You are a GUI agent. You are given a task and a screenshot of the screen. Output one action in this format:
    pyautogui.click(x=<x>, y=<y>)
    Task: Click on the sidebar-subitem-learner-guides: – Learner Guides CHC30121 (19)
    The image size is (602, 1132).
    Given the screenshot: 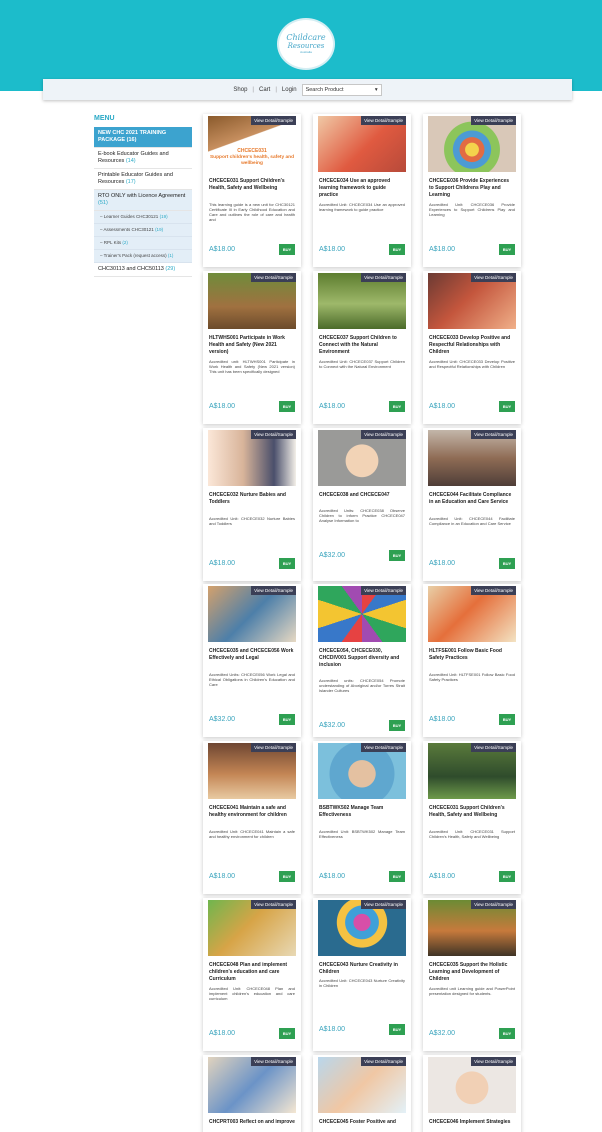 What is the action you would take?
    pyautogui.click(x=143, y=217)
    